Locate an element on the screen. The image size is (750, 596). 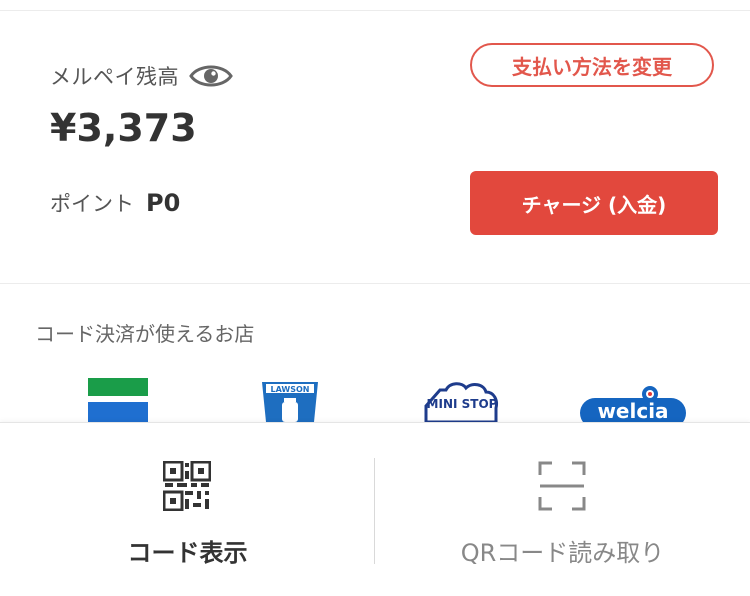
charge-button: チャージ (入金) is located at coordinates (594, 203).